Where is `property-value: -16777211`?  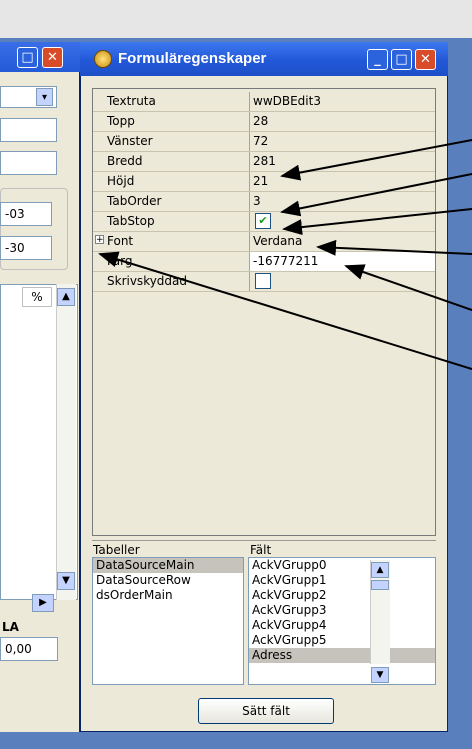
property-value: -16777211 is located at coordinates (285, 261).